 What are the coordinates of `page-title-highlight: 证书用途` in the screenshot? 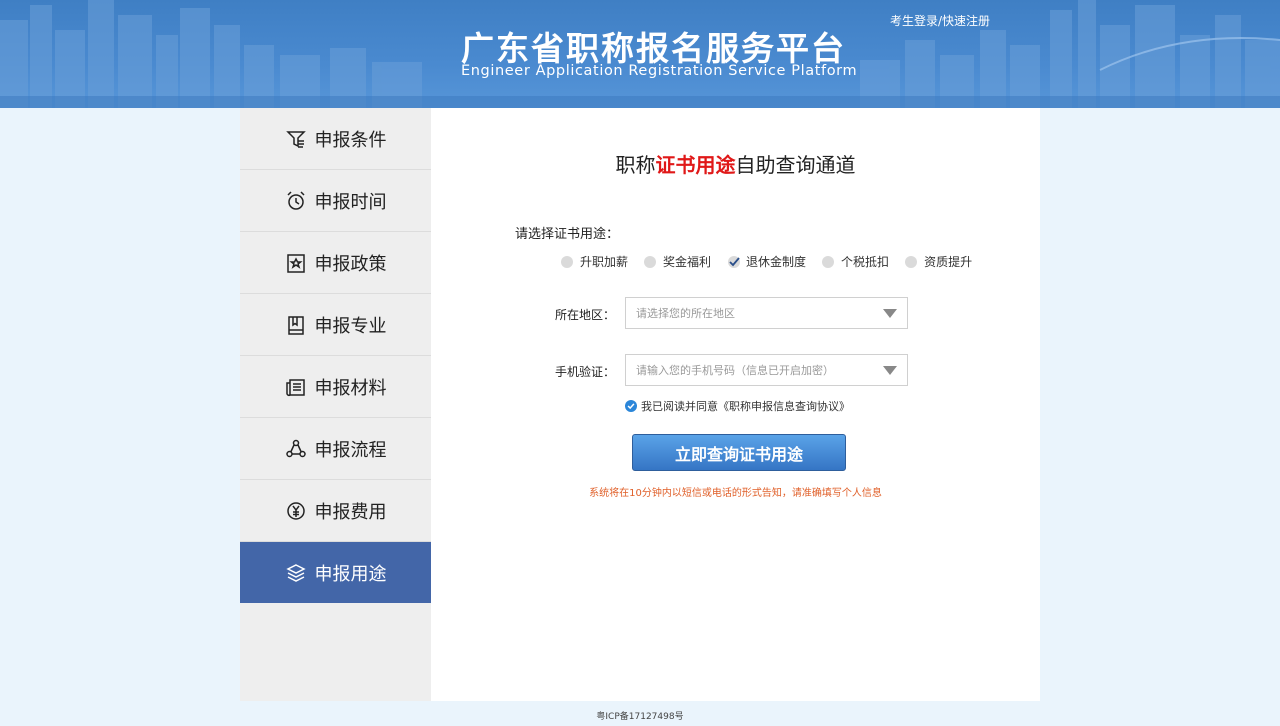 It's located at (695, 165).